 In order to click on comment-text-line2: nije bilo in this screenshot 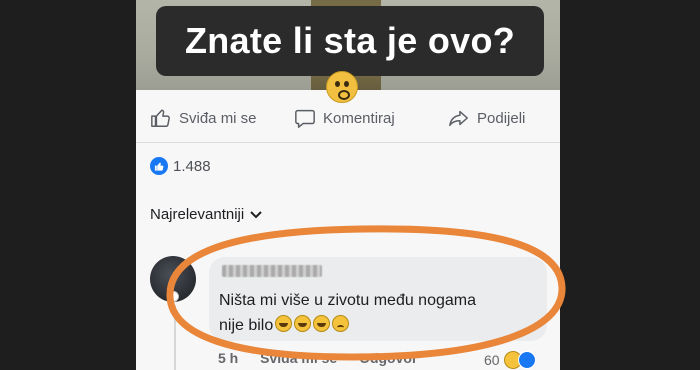, I will do `click(246, 325)`.